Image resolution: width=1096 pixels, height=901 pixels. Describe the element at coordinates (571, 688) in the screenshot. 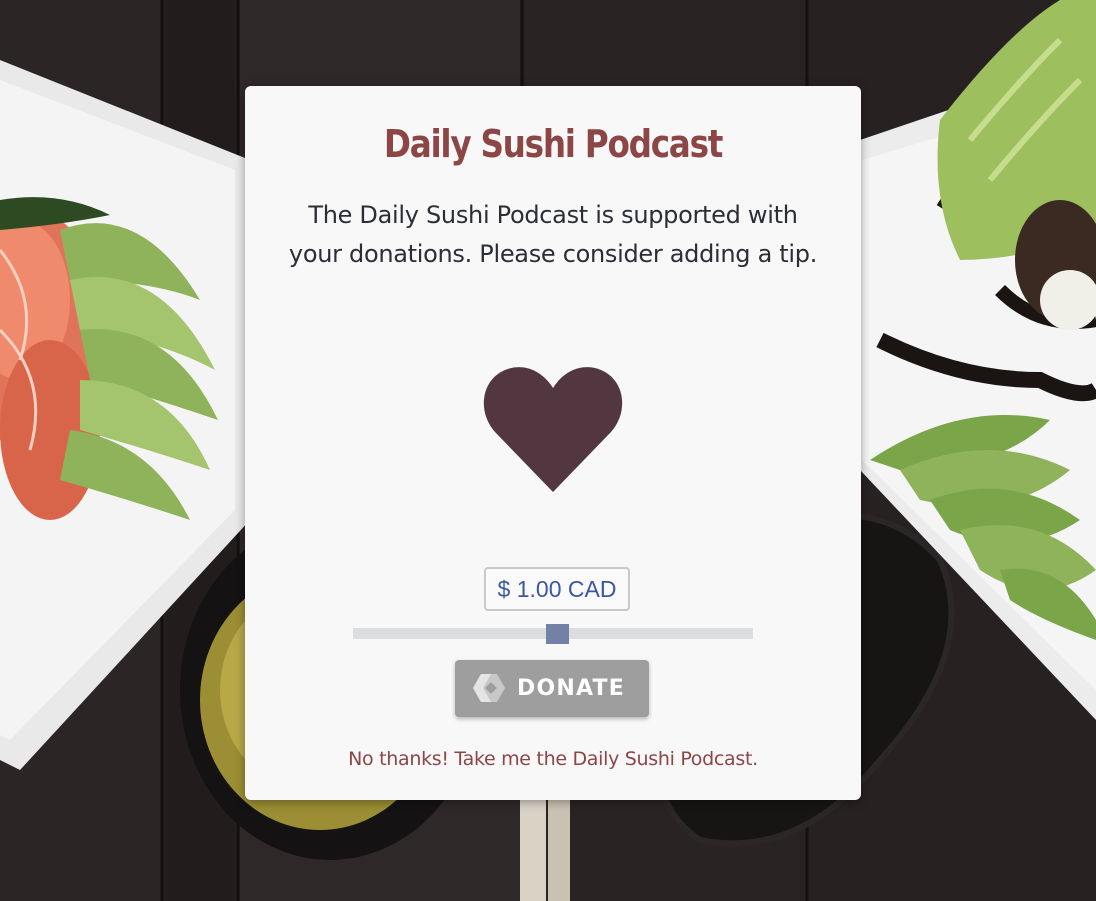

I see `donate-button-label: DONATE` at that location.